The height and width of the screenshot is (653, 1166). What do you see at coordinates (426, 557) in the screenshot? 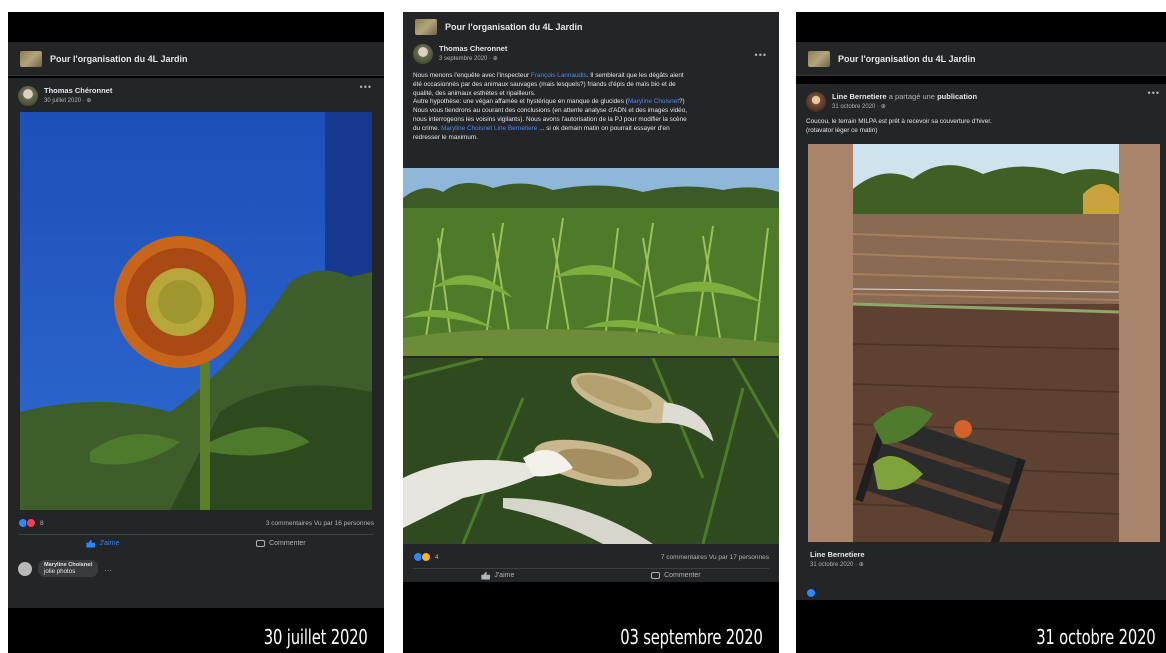
I see `wow-reaction-icon` at bounding box center [426, 557].